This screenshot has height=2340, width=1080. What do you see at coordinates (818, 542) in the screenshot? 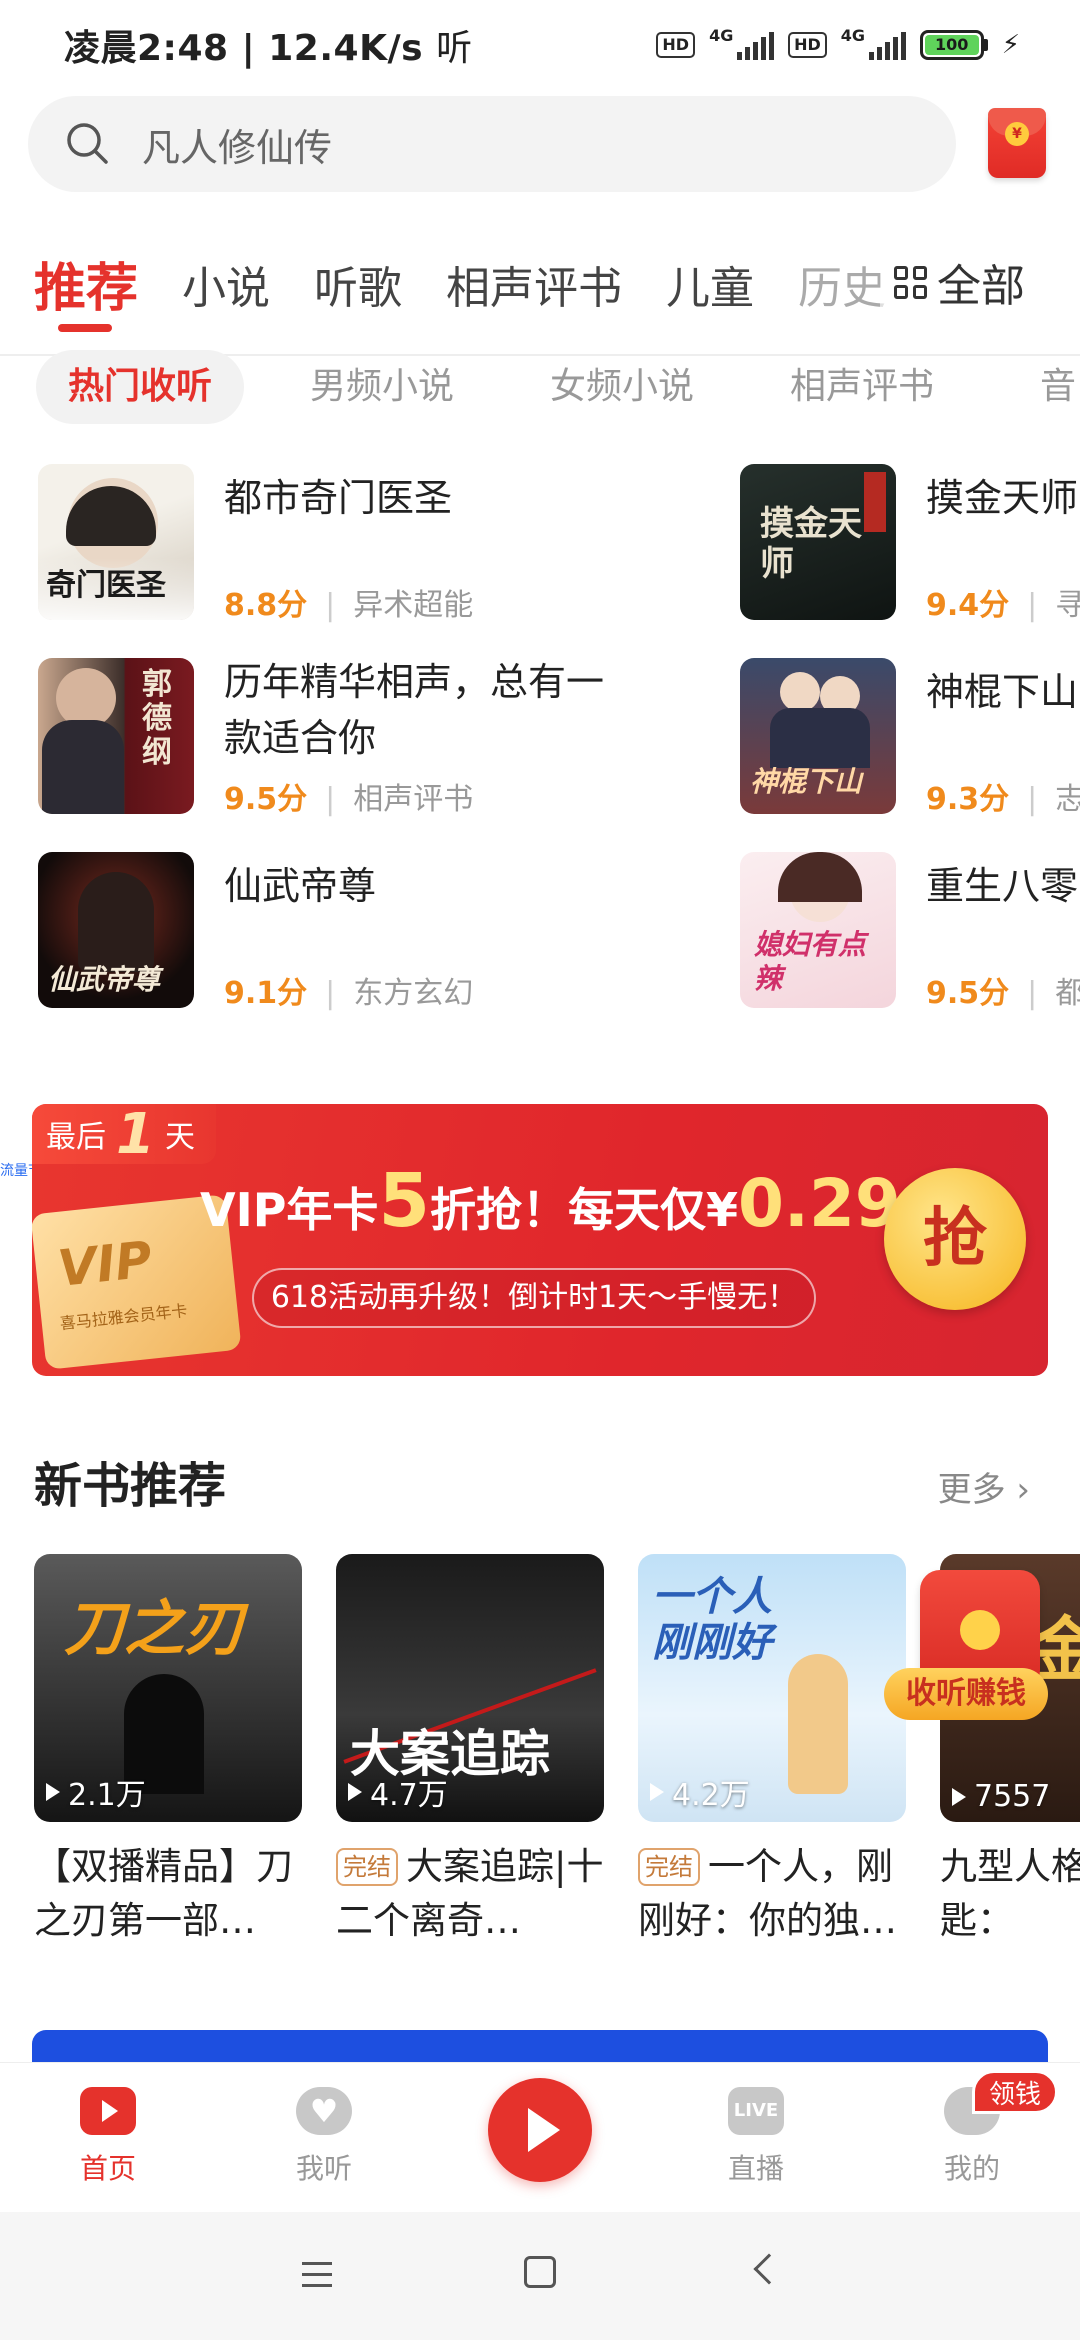
I see `book-cover: 摸金天师` at bounding box center [818, 542].